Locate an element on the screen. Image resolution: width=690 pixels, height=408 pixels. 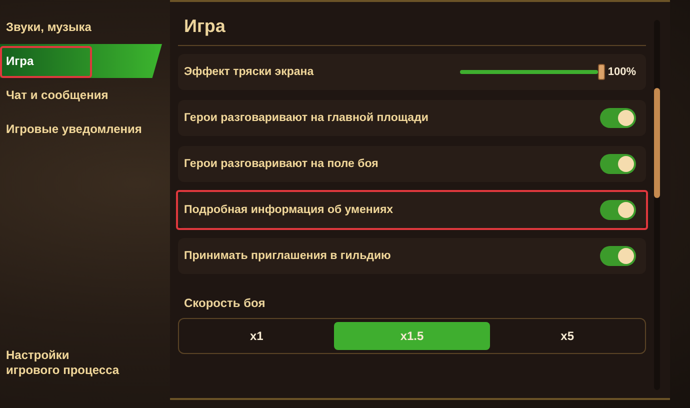
sidebar-item: Звуки, музыка is located at coordinates (81, 27).